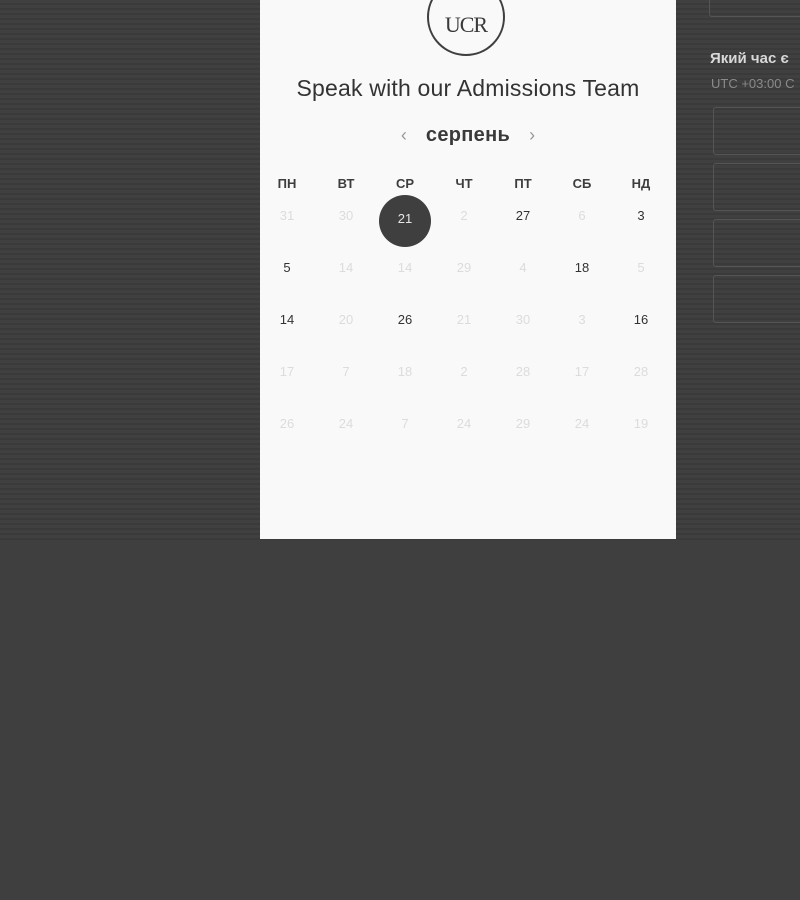 This screenshot has height=900, width=800. What do you see at coordinates (287, 215) in the screenshot?
I see `day-number: 31` at bounding box center [287, 215].